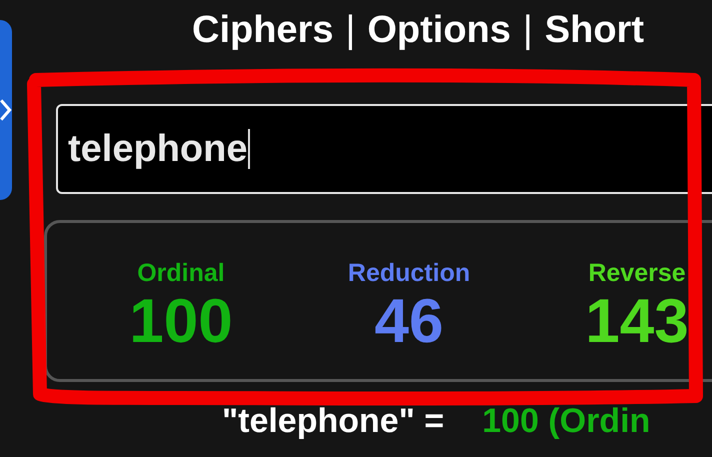  What do you see at coordinates (637, 273) in the screenshot?
I see `cipher-label: Reverse` at bounding box center [637, 273].